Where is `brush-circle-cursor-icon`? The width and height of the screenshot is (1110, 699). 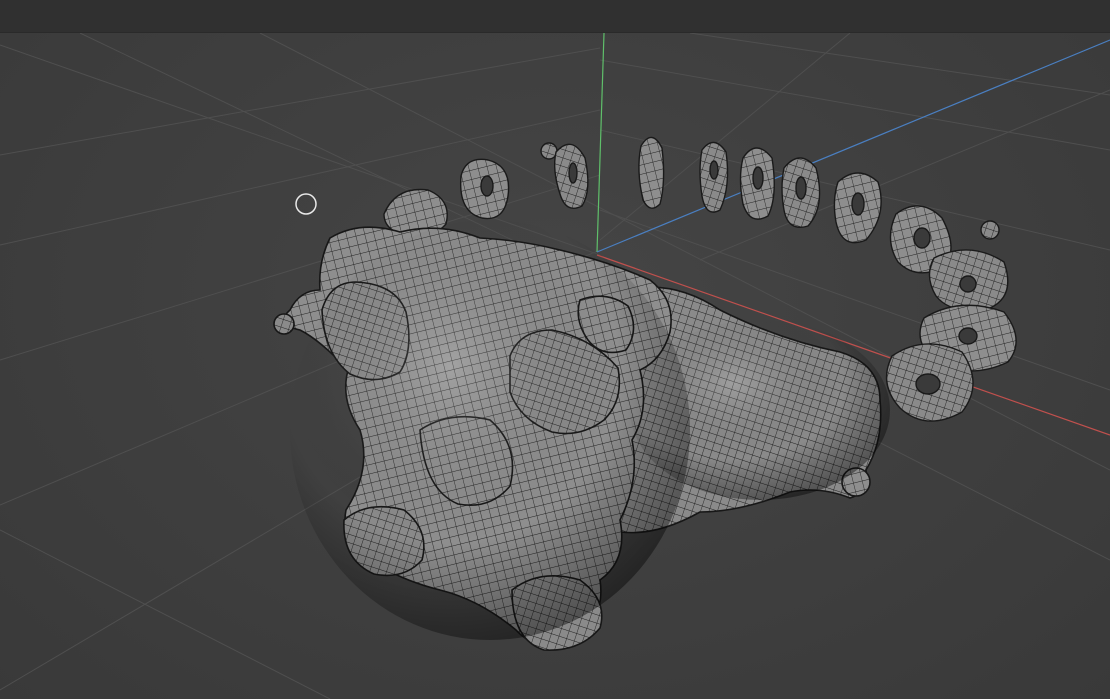
brush-circle-cursor-icon is located at coordinates (306, 204).